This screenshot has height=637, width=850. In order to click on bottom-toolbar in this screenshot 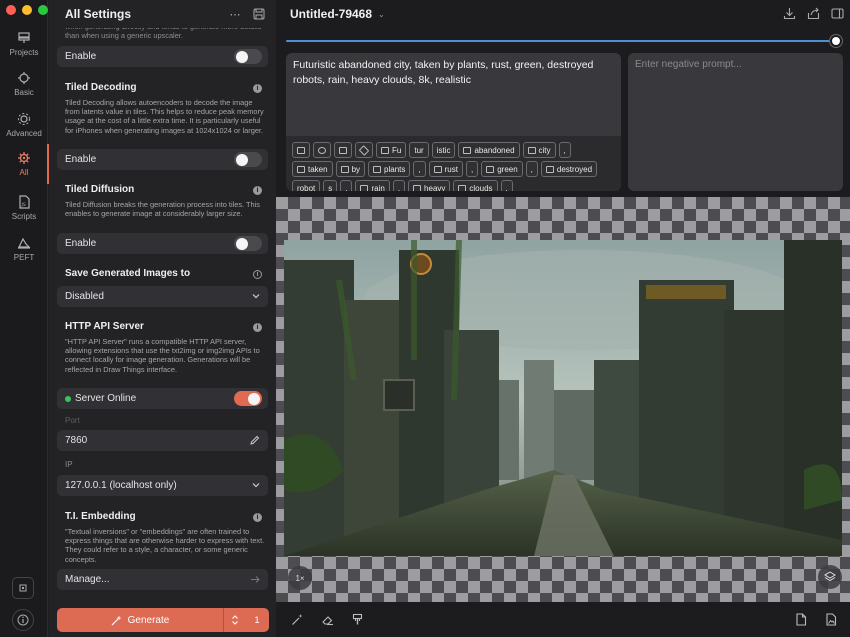, I will do `click(563, 619)`.